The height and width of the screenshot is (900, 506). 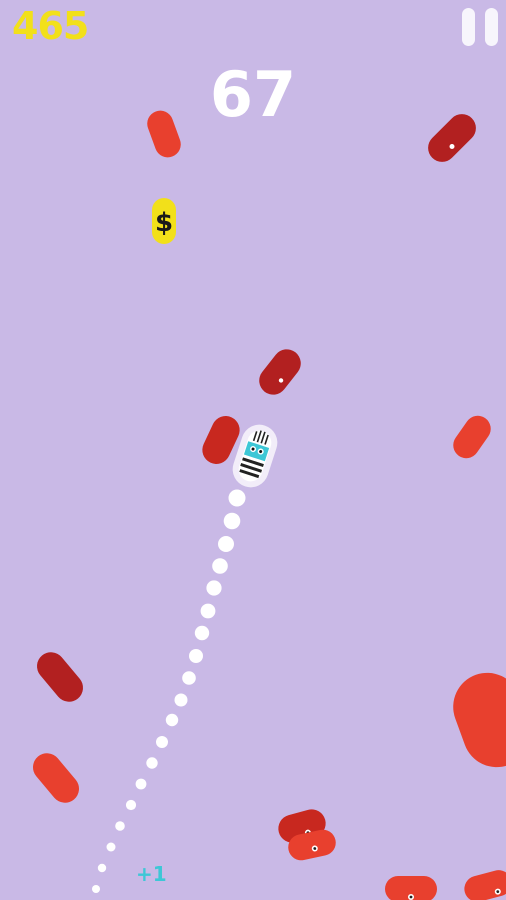 I want to click on bonus-popup: +1, so click(x=151, y=874).